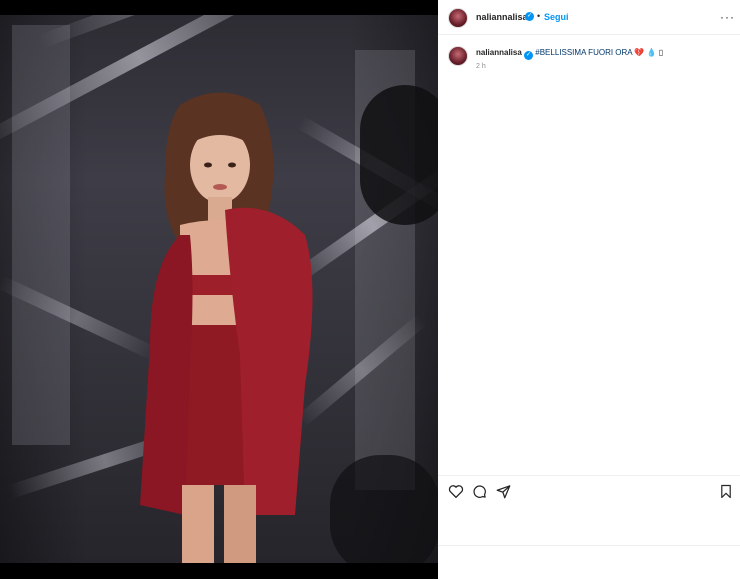  Describe the element at coordinates (589, 490) in the screenshot. I see `action-bar` at that location.